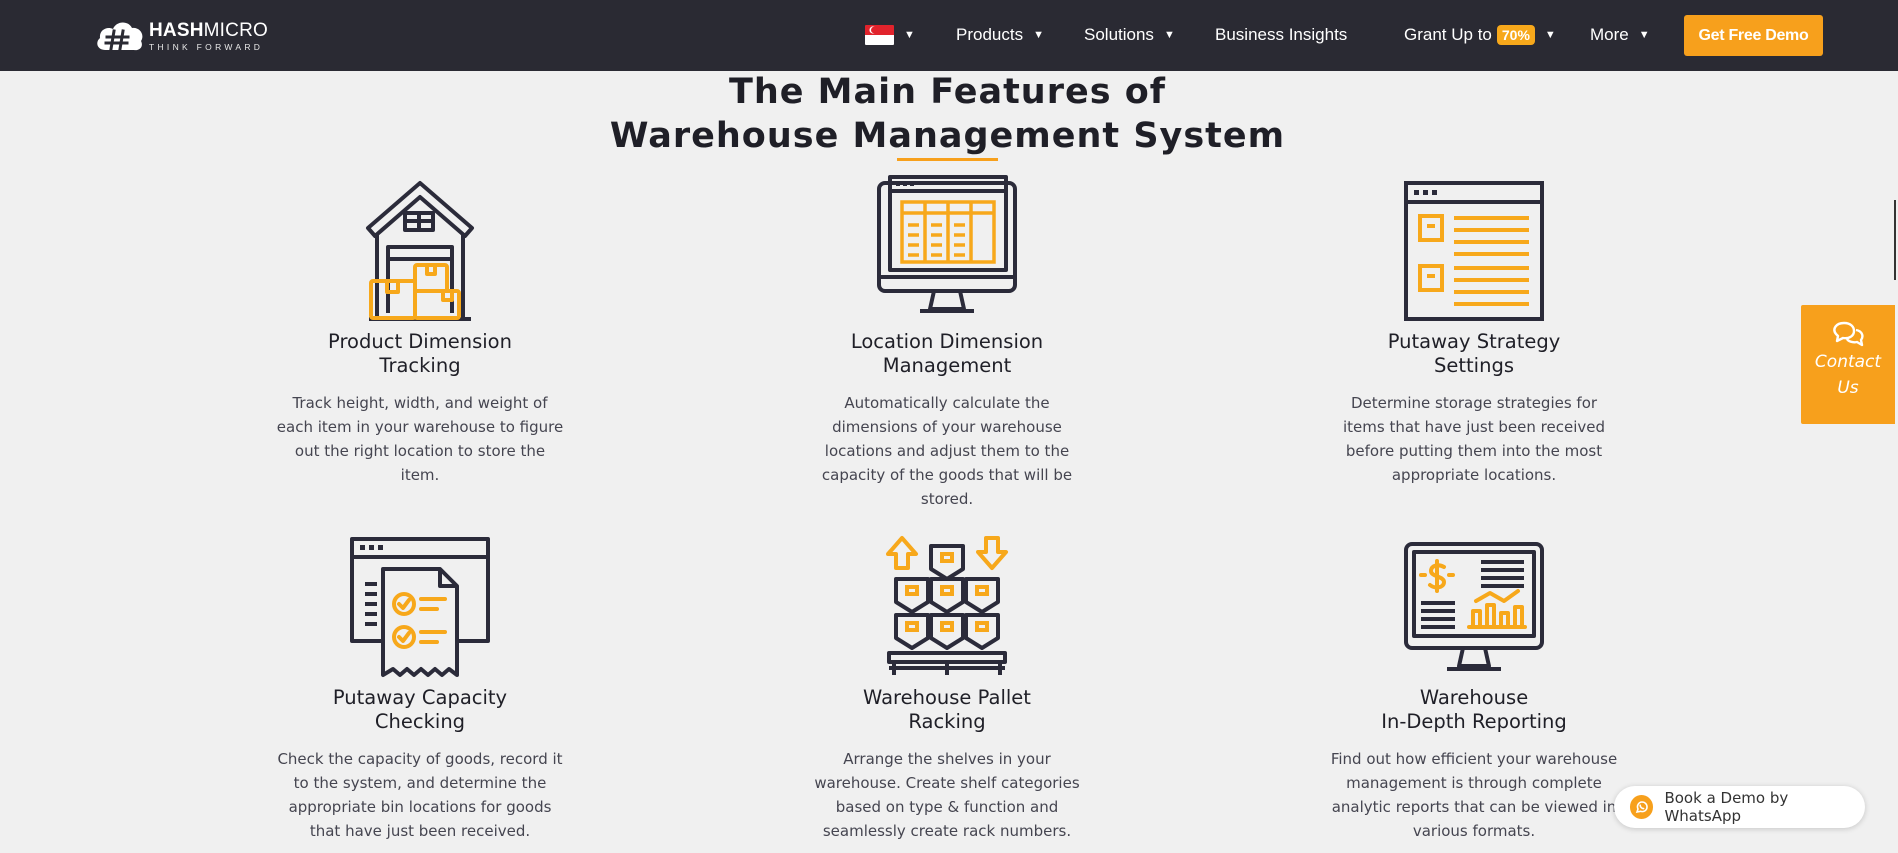 Image resolution: width=1898 pixels, height=853 pixels. Describe the element at coordinates (1848, 375) in the screenshot. I see `contact-us-label: Contact Us` at that location.